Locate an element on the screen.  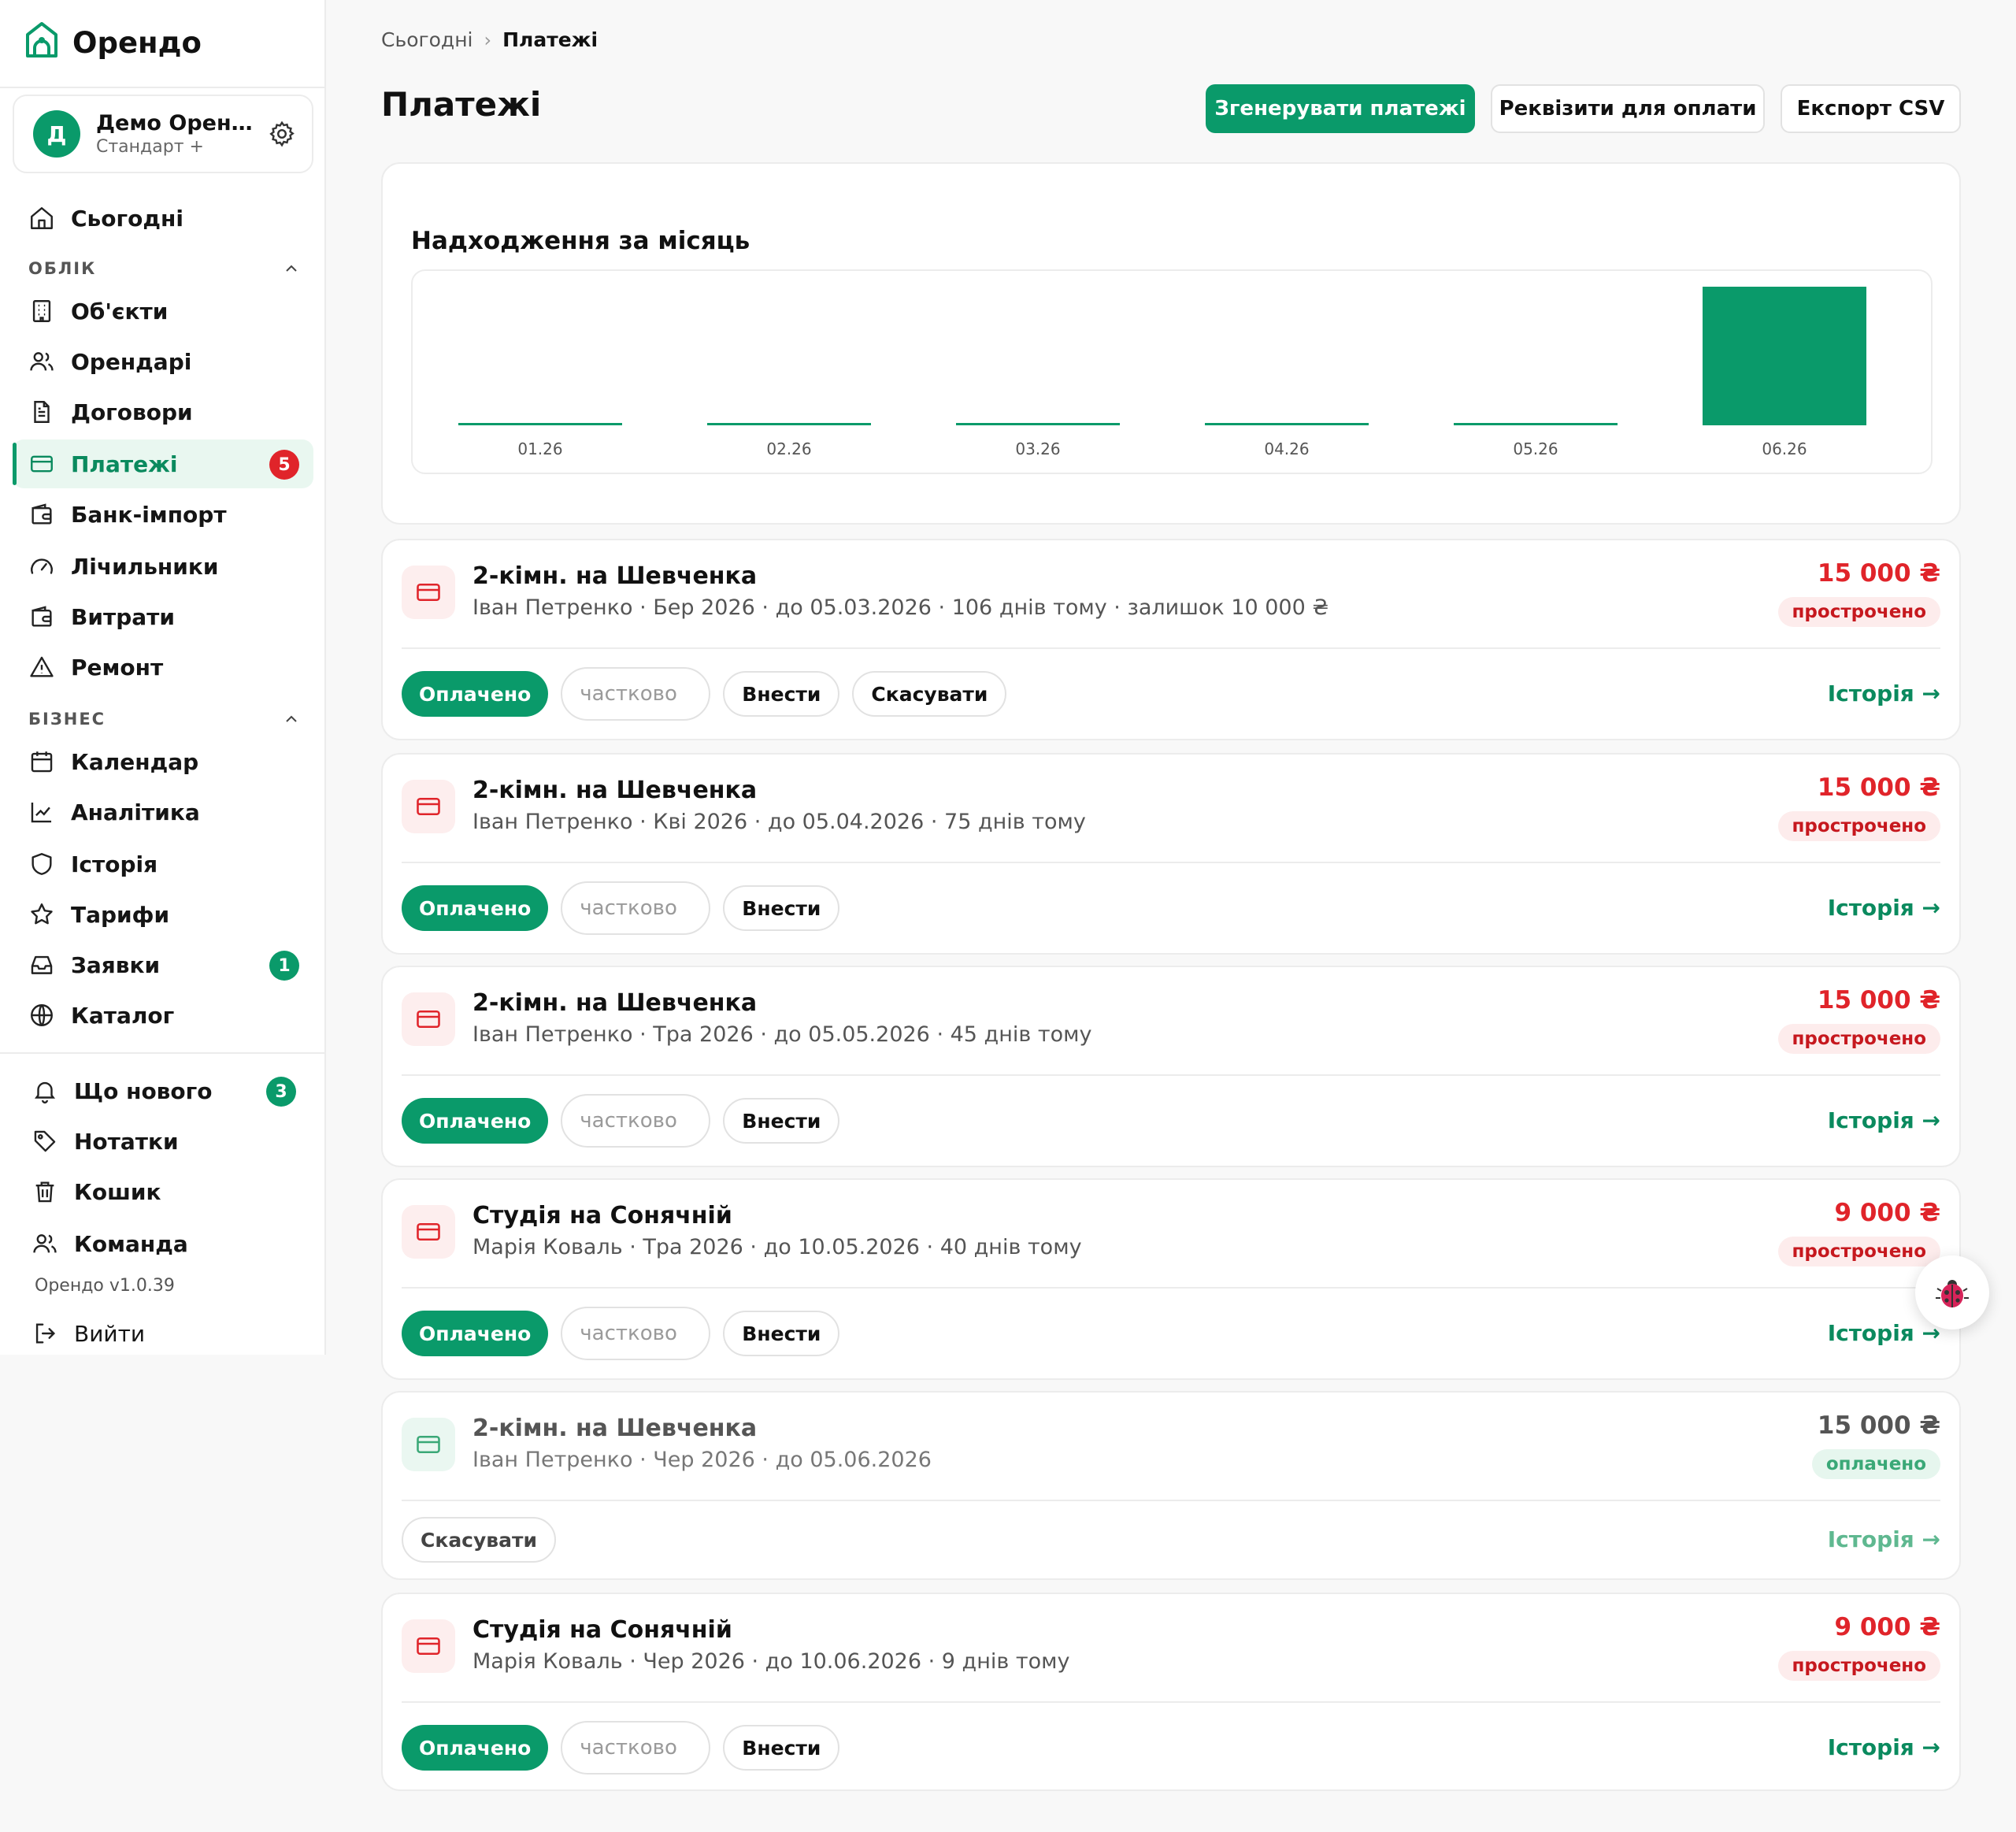
sidebar-item-label: Об'єкти is located at coordinates (120, 311).